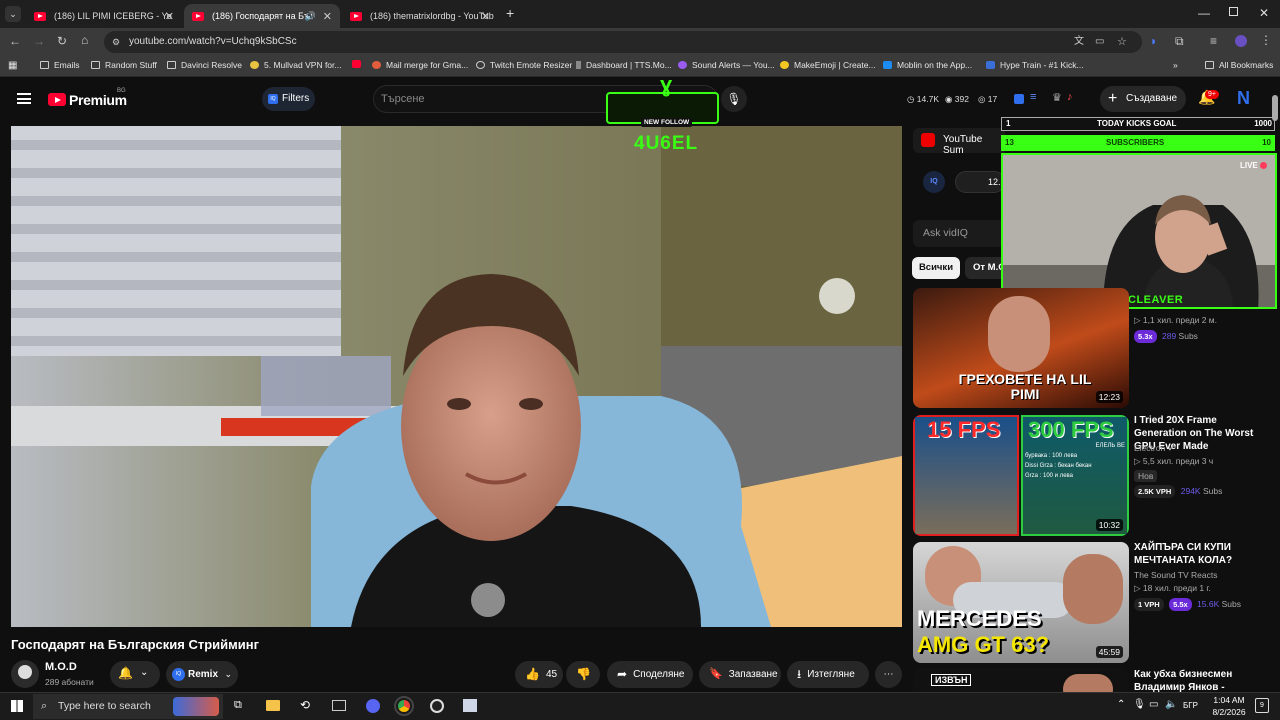 The height and width of the screenshot is (720, 1280). What do you see at coordinates (1021, 348) in the screenshot?
I see `recommended-video-1-thumbnail: ГРЕХОВЕТЕ НА LIL PIMI 12:23` at bounding box center [1021, 348].